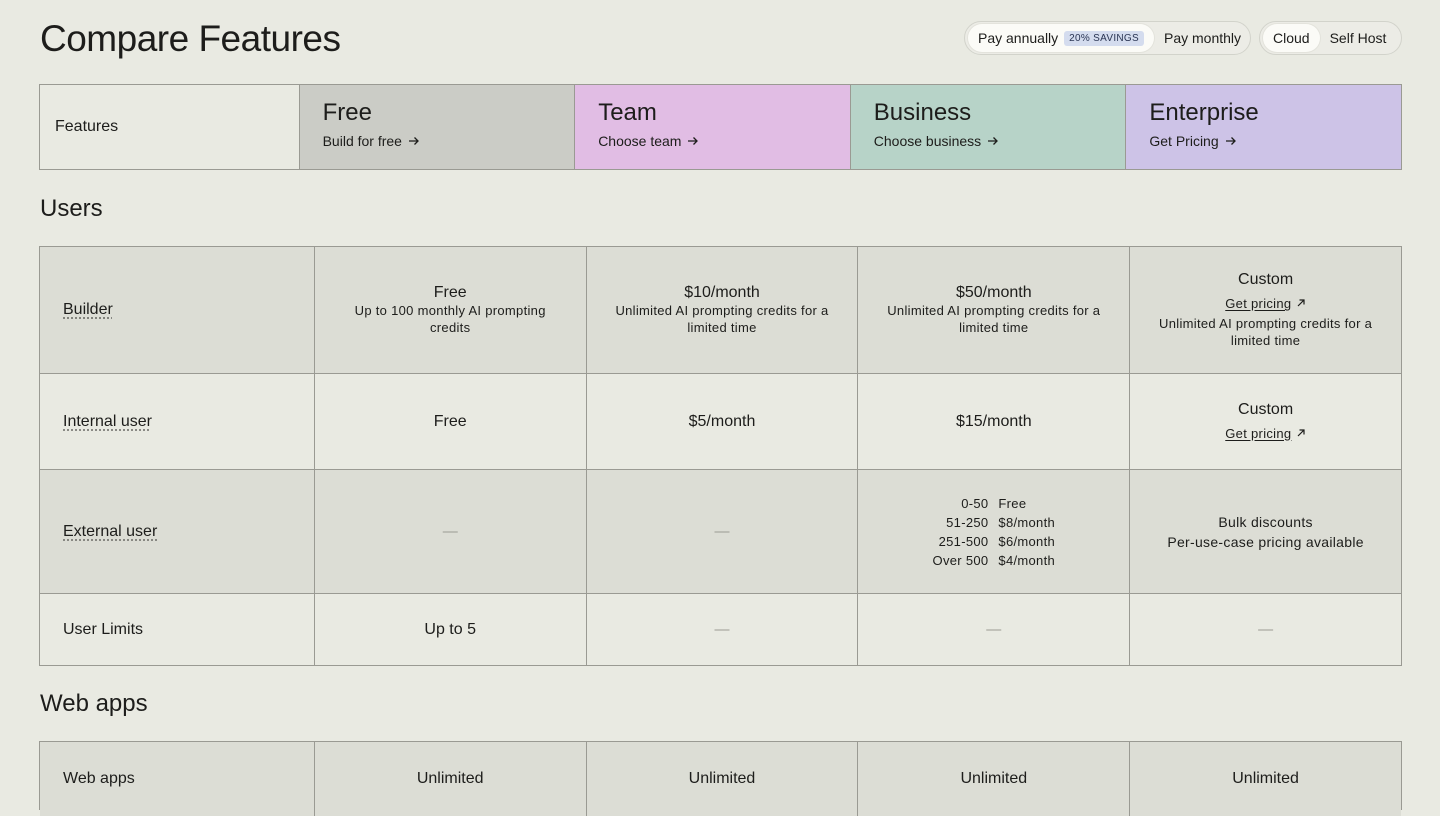  What do you see at coordinates (362, 141) in the screenshot?
I see `build-for-free-label: Build for free` at bounding box center [362, 141].